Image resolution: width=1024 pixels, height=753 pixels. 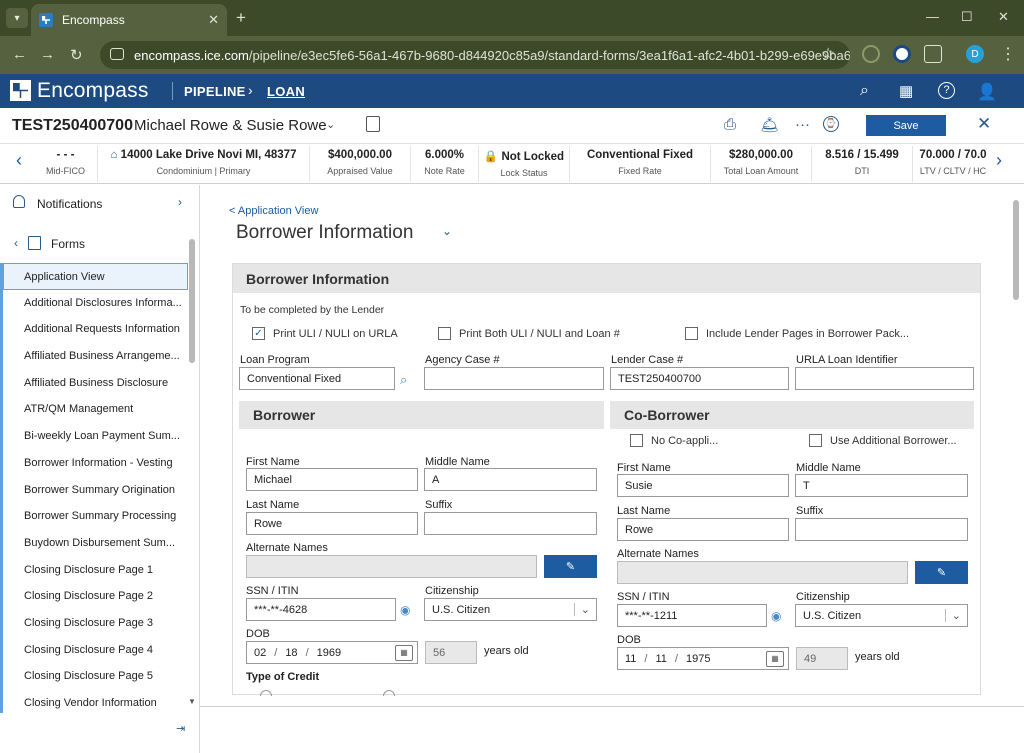 I want to click on borrower-last-name-input: Rowe, so click(x=332, y=523).